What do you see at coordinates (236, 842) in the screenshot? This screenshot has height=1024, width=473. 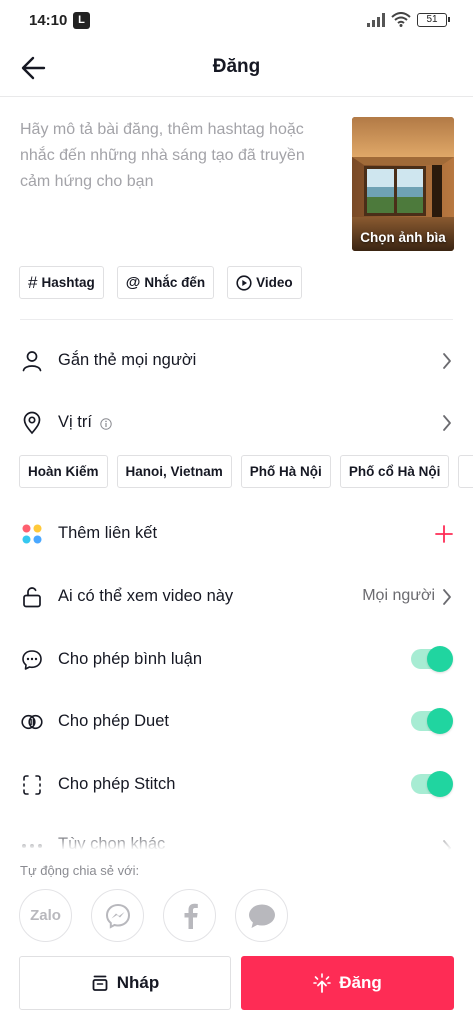 I see `more-options-row: Tùy chọn khác` at bounding box center [236, 842].